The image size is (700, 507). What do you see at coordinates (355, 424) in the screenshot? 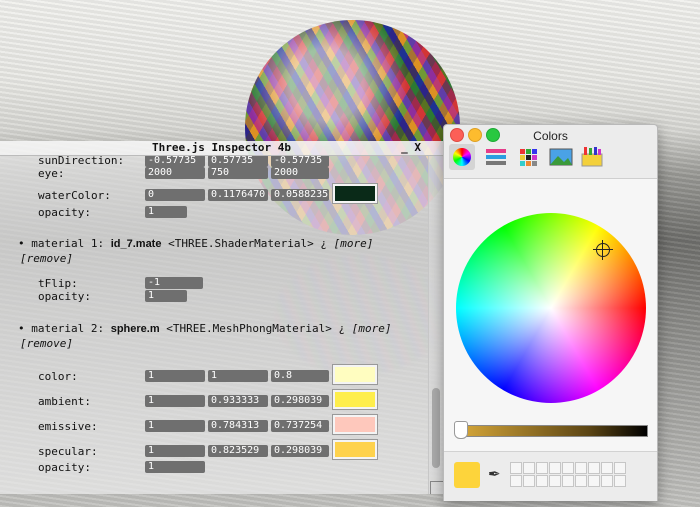
I see `emissive-swatch` at bounding box center [355, 424].